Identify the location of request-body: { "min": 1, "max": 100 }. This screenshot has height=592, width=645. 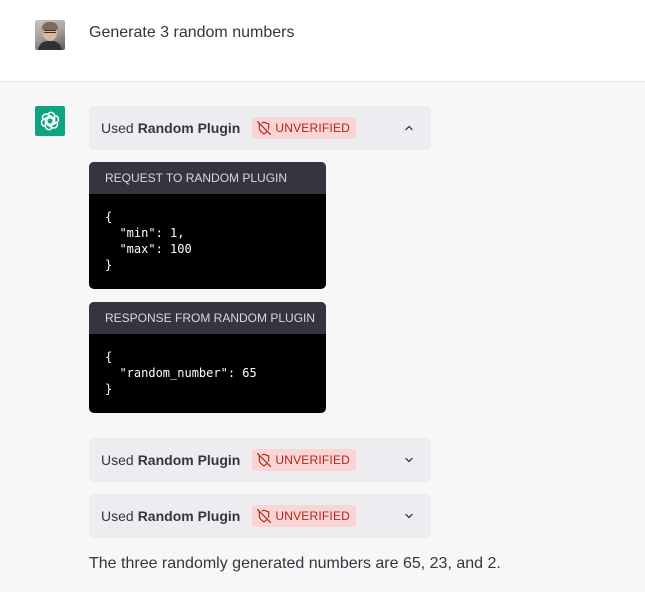
(148, 241).